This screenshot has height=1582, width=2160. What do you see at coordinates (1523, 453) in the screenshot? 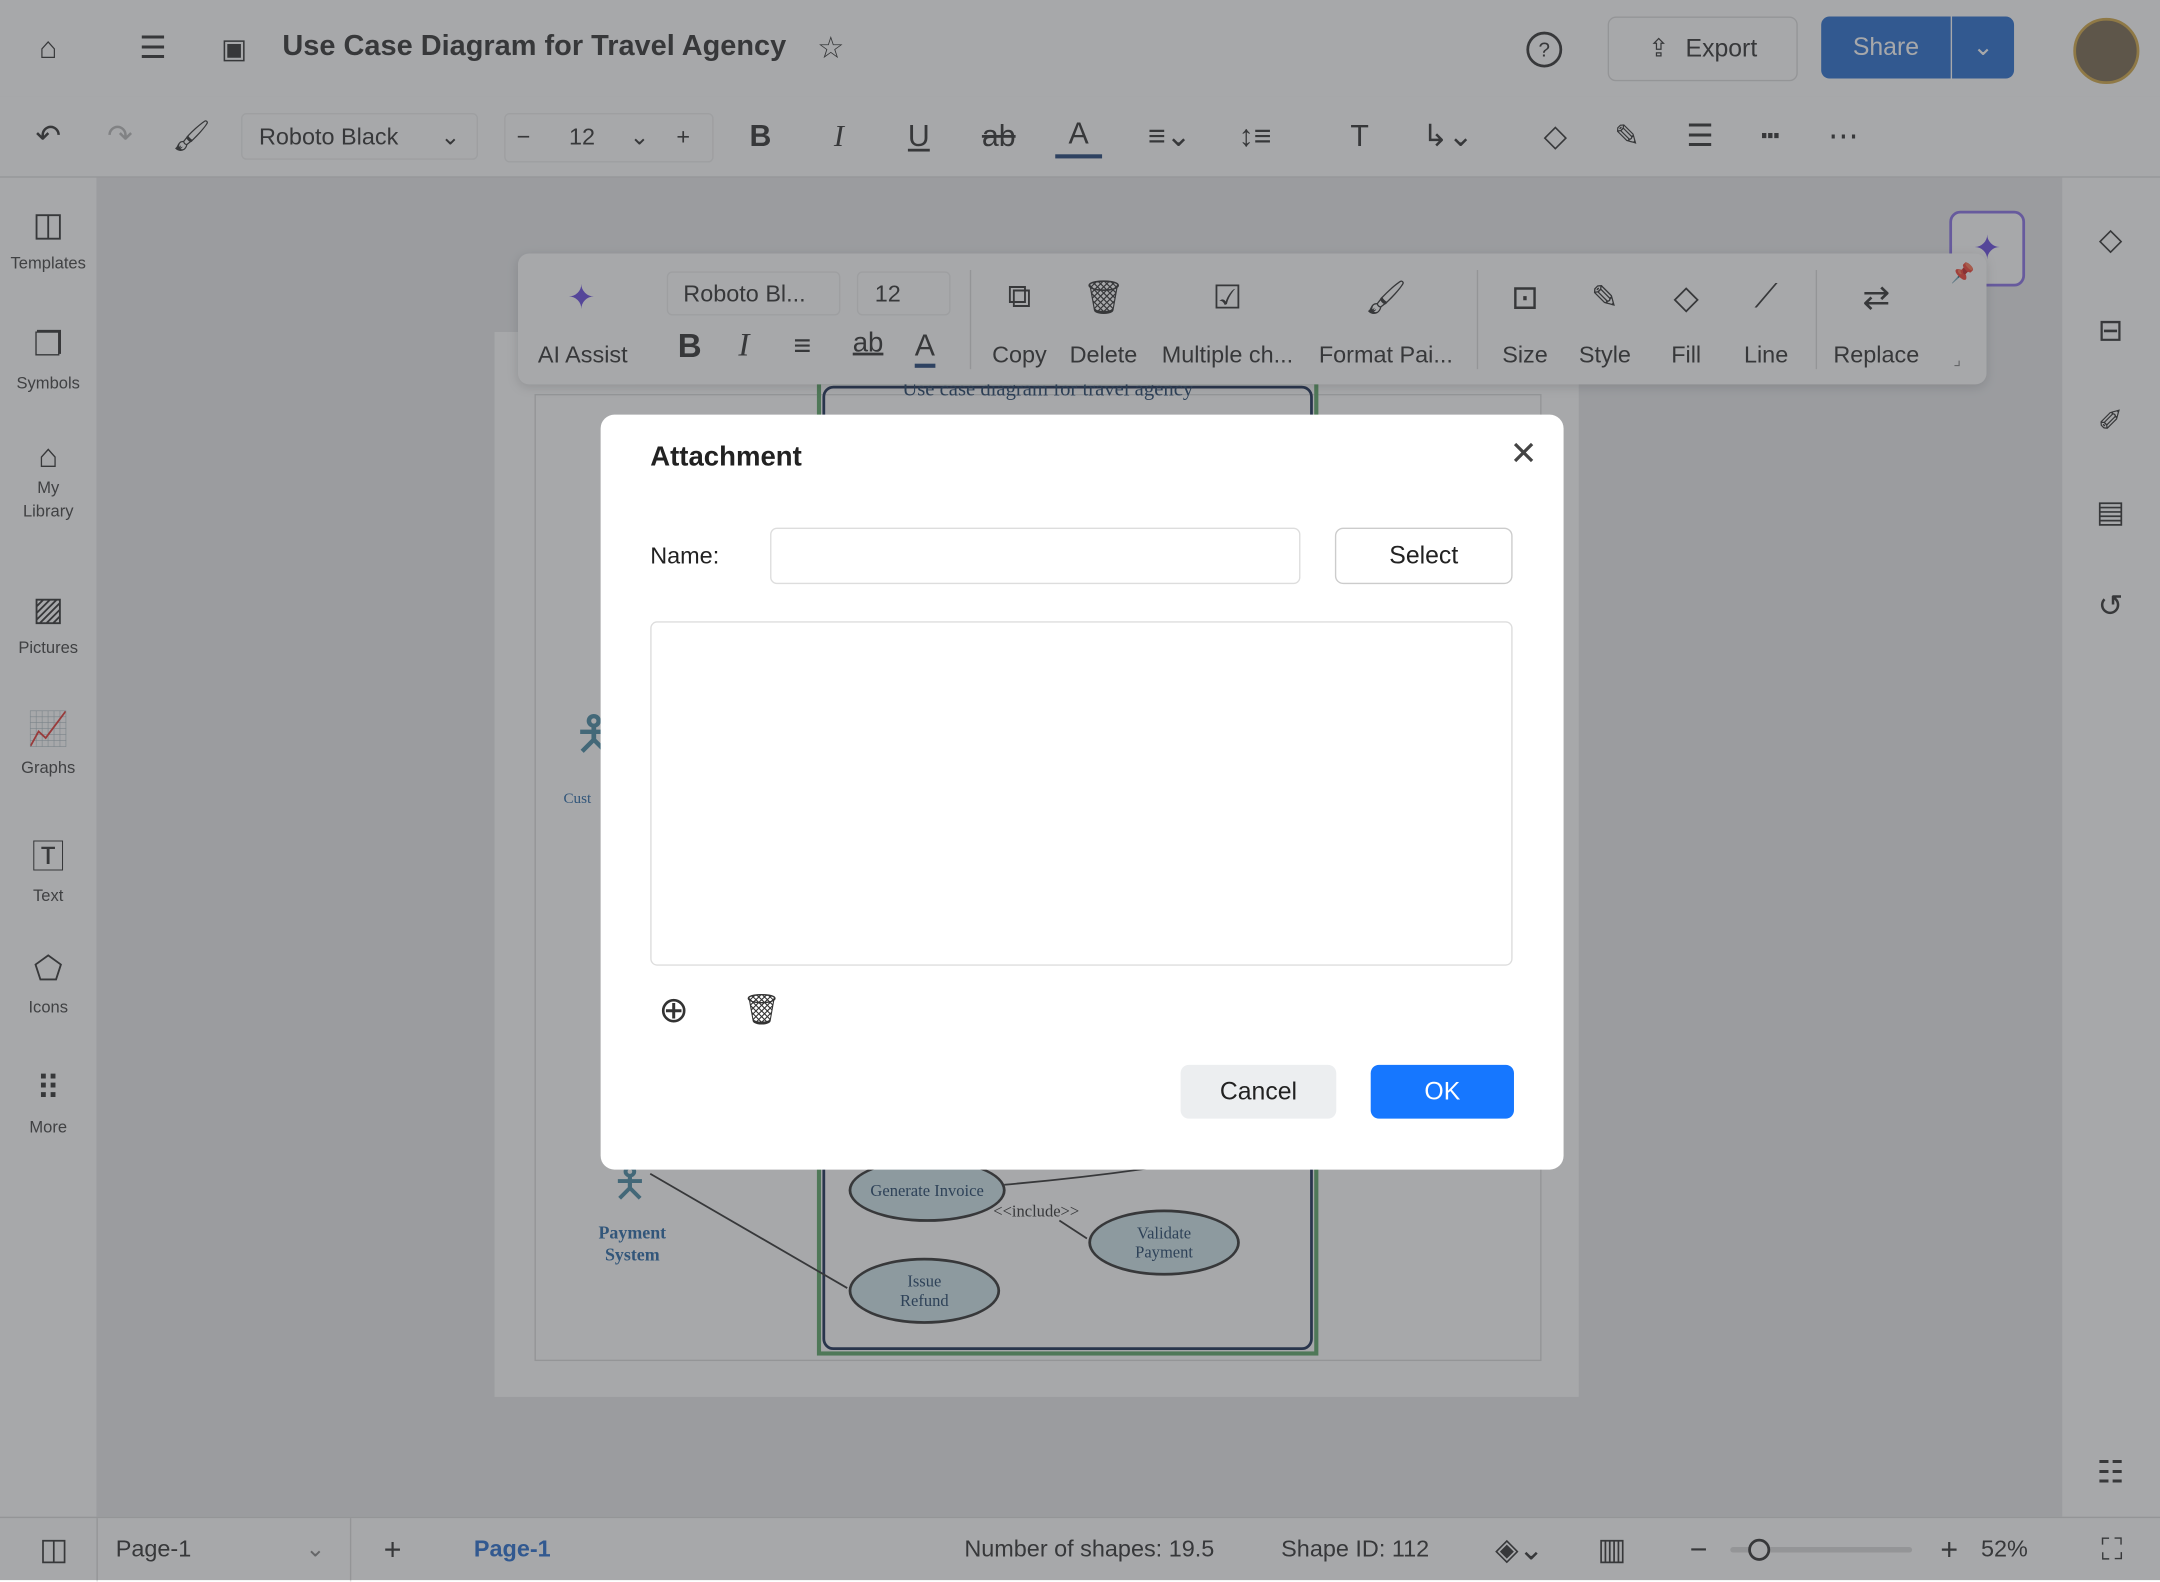
I see `close-icon: ✕` at bounding box center [1523, 453].